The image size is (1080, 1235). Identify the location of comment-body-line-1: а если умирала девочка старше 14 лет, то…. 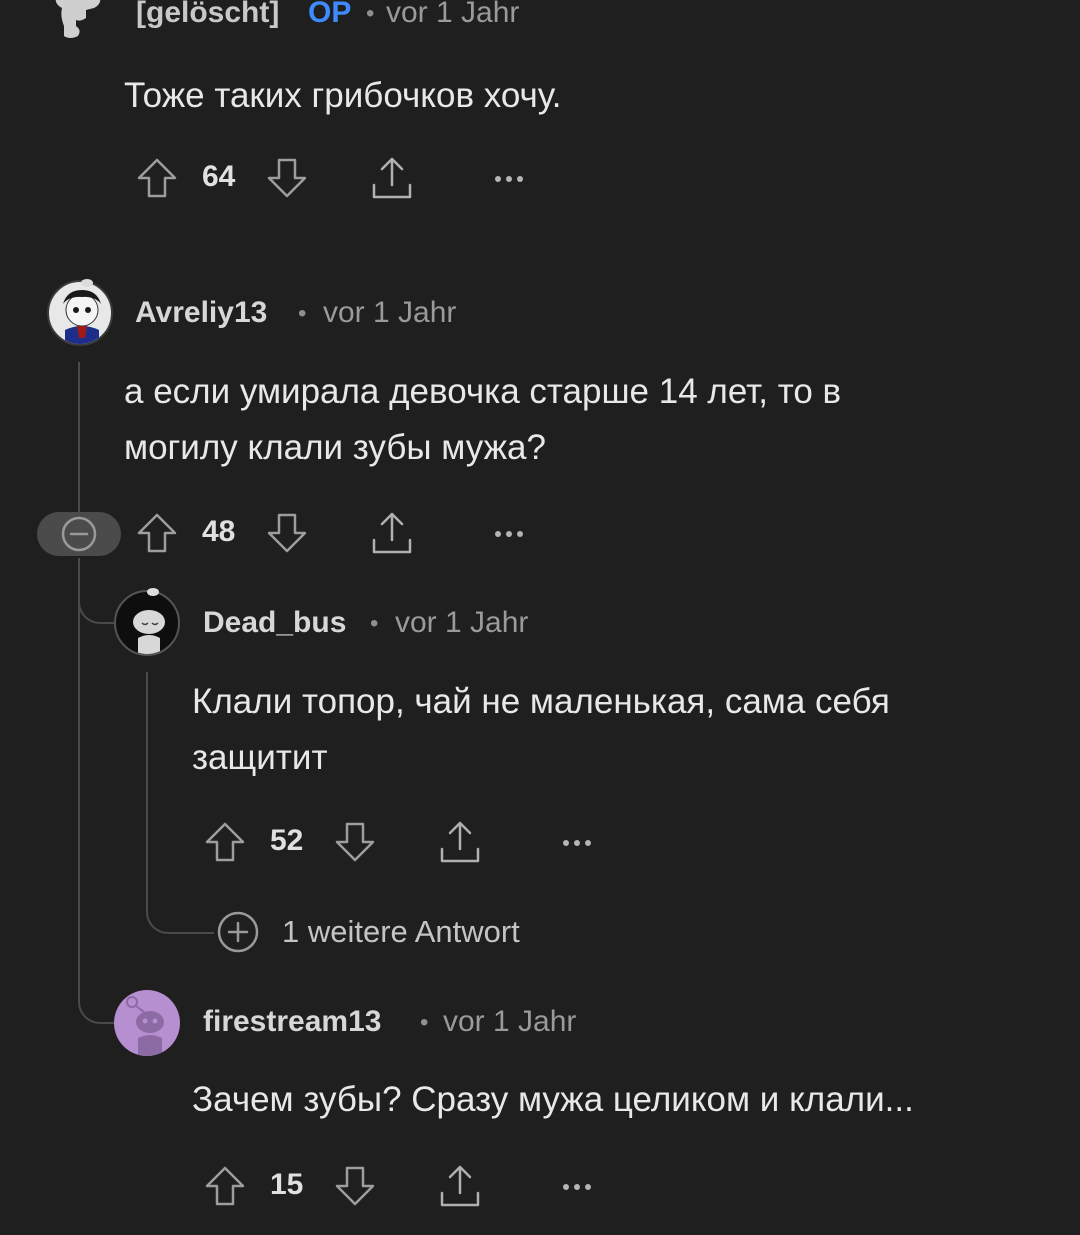
(483, 391).